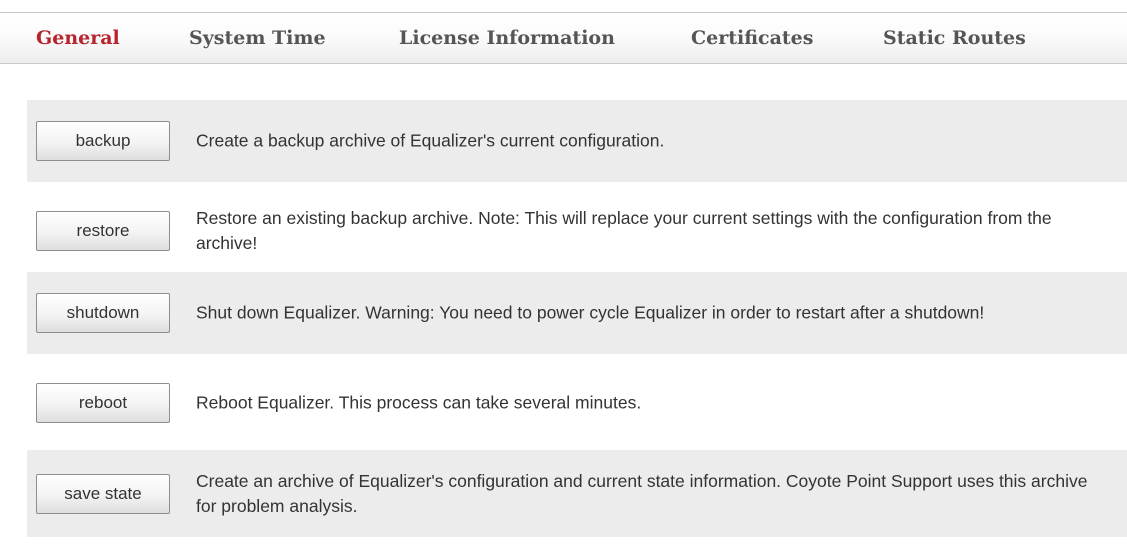  Describe the element at coordinates (103, 403) in the screenshot. I see `reboot-button: reboot` at that location.